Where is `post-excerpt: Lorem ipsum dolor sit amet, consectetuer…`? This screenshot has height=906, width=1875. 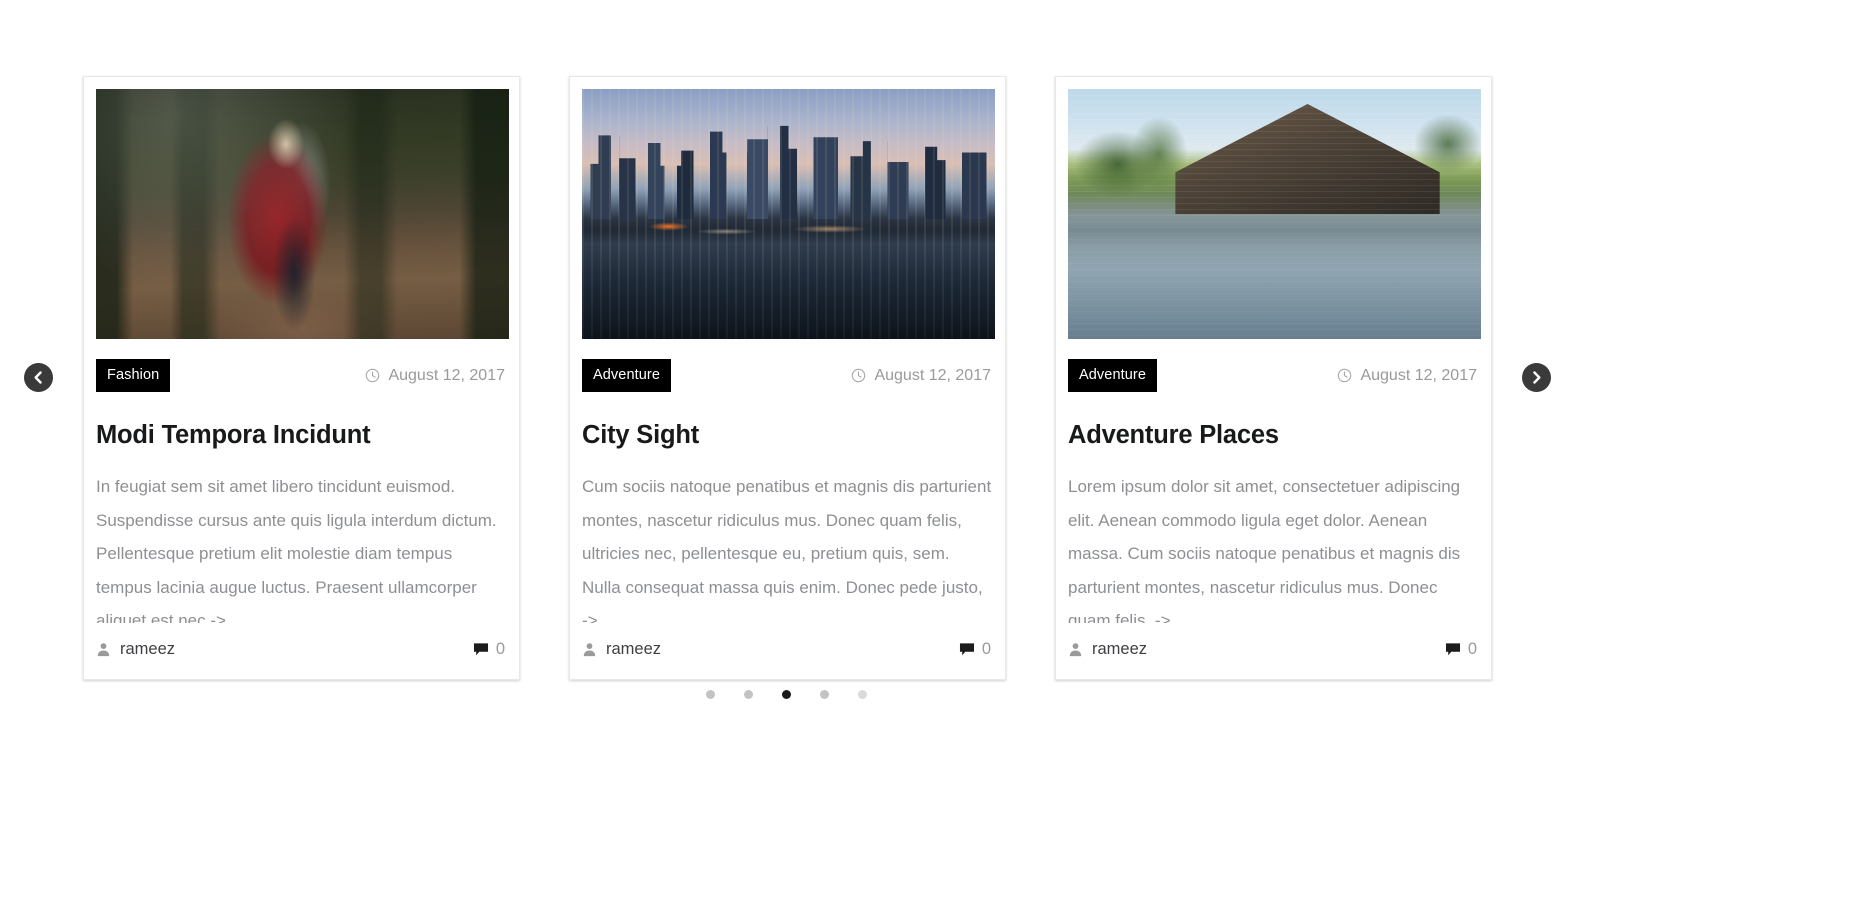 post-excerpt: Lorem ipsum dolor sit amet, consectetuer… is located at coordinates (1264, 550).